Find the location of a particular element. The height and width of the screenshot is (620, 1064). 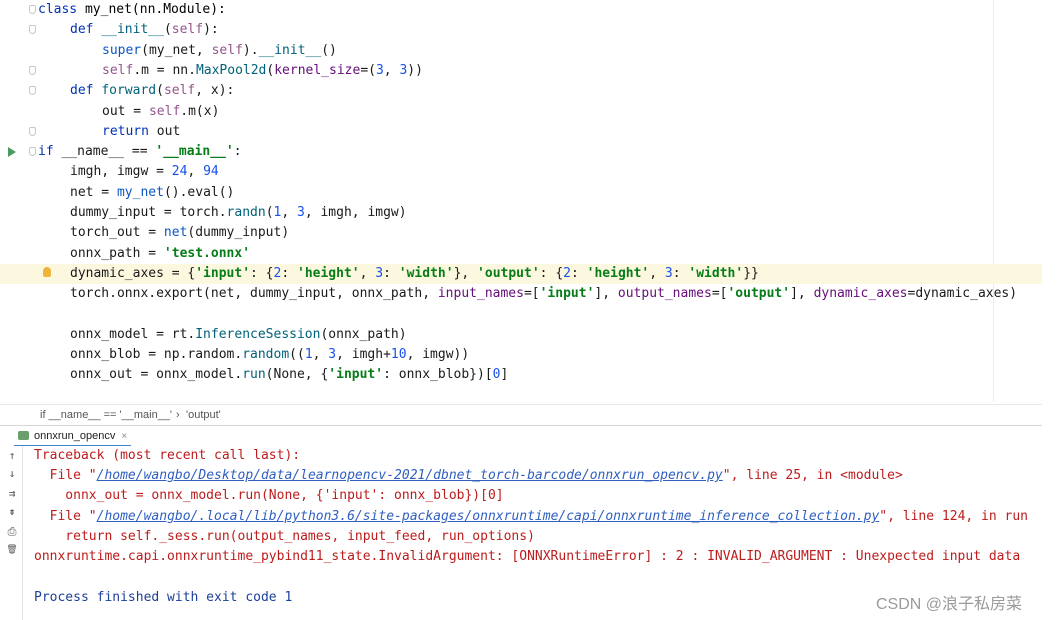

code-text: return out is located at coordinates (141, 132).